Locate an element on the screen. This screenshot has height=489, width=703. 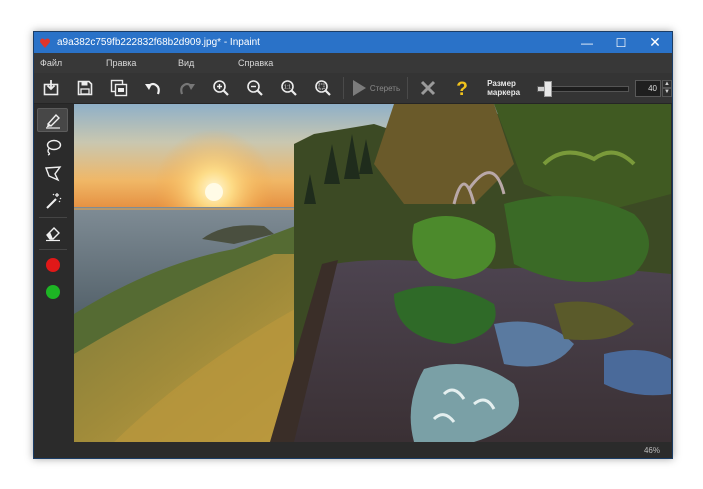
eraser-icon is located at coordinates (52, 234).